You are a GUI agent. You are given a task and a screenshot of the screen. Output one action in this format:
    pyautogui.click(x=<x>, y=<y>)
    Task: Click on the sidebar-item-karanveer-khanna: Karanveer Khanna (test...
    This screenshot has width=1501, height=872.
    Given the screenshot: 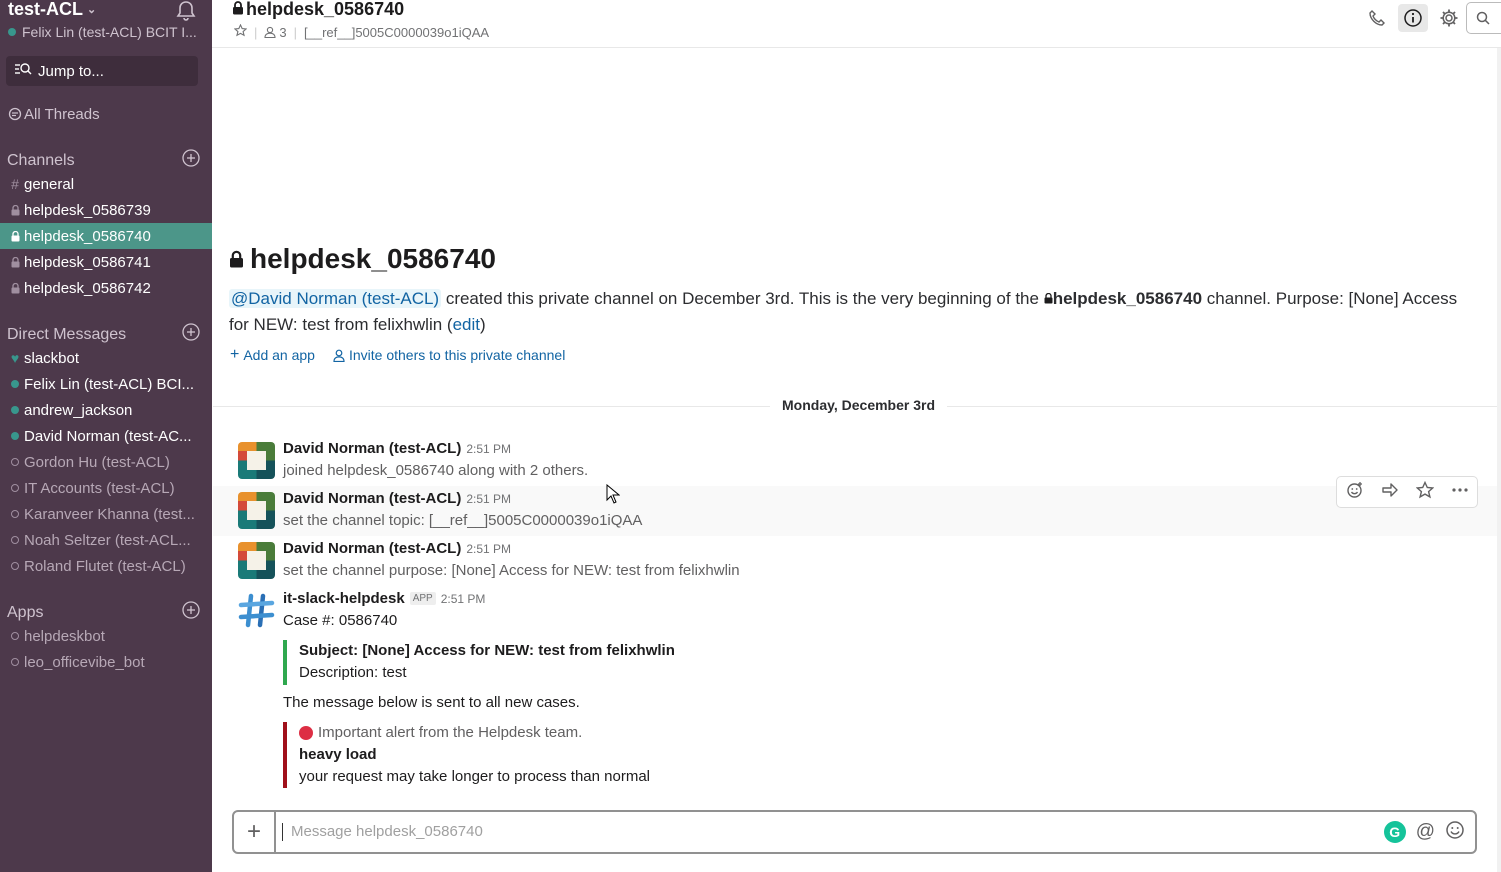 What is the action you would take?
    pyautogui.click(x=106, y=514)
    